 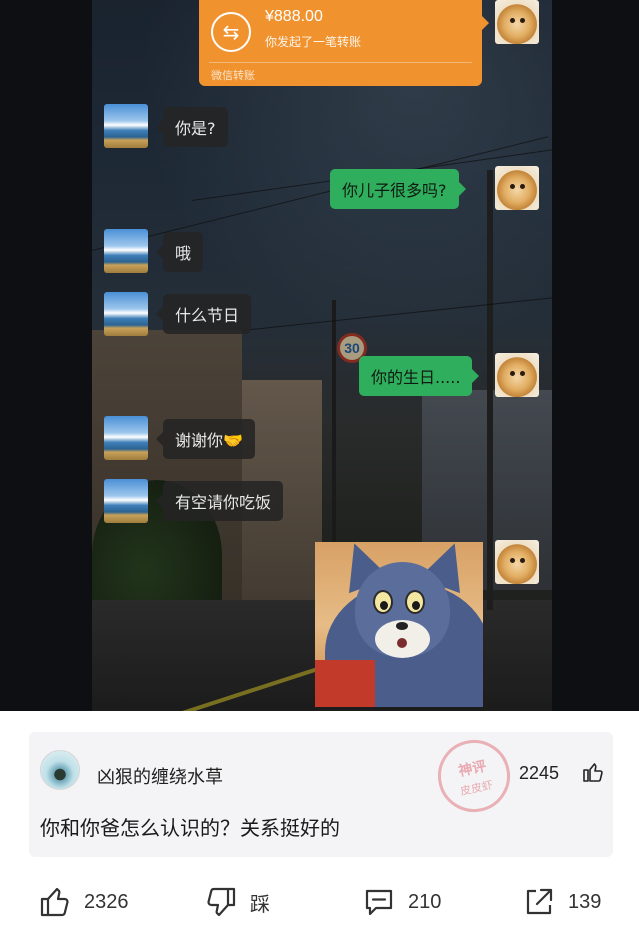 What do you see at coordinates (425, 901) in the screenshot?
I see `comment-count: 210` at bounding box center [425, 901].